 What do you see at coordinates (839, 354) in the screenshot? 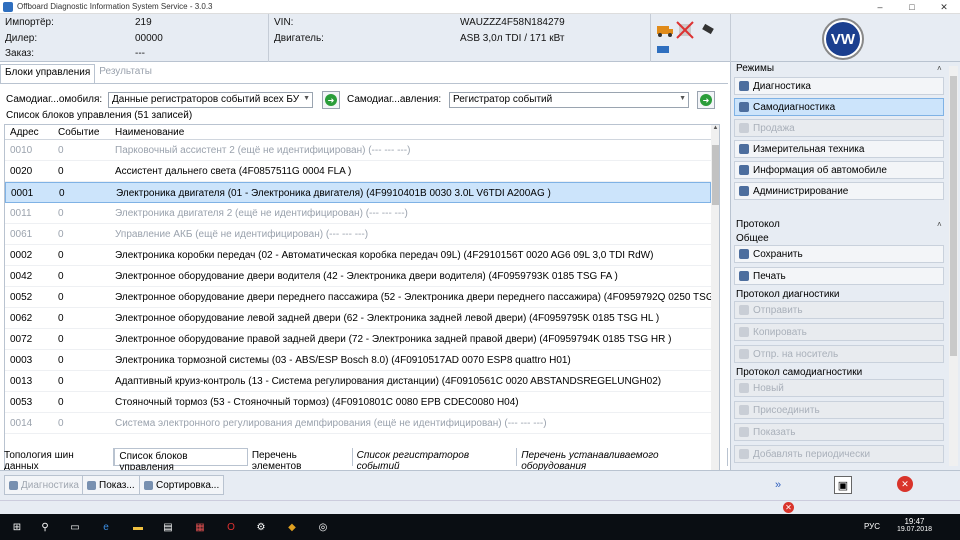
I see `send-to-media-button: Отпр. на носитель` at bounding box center [839, 354].